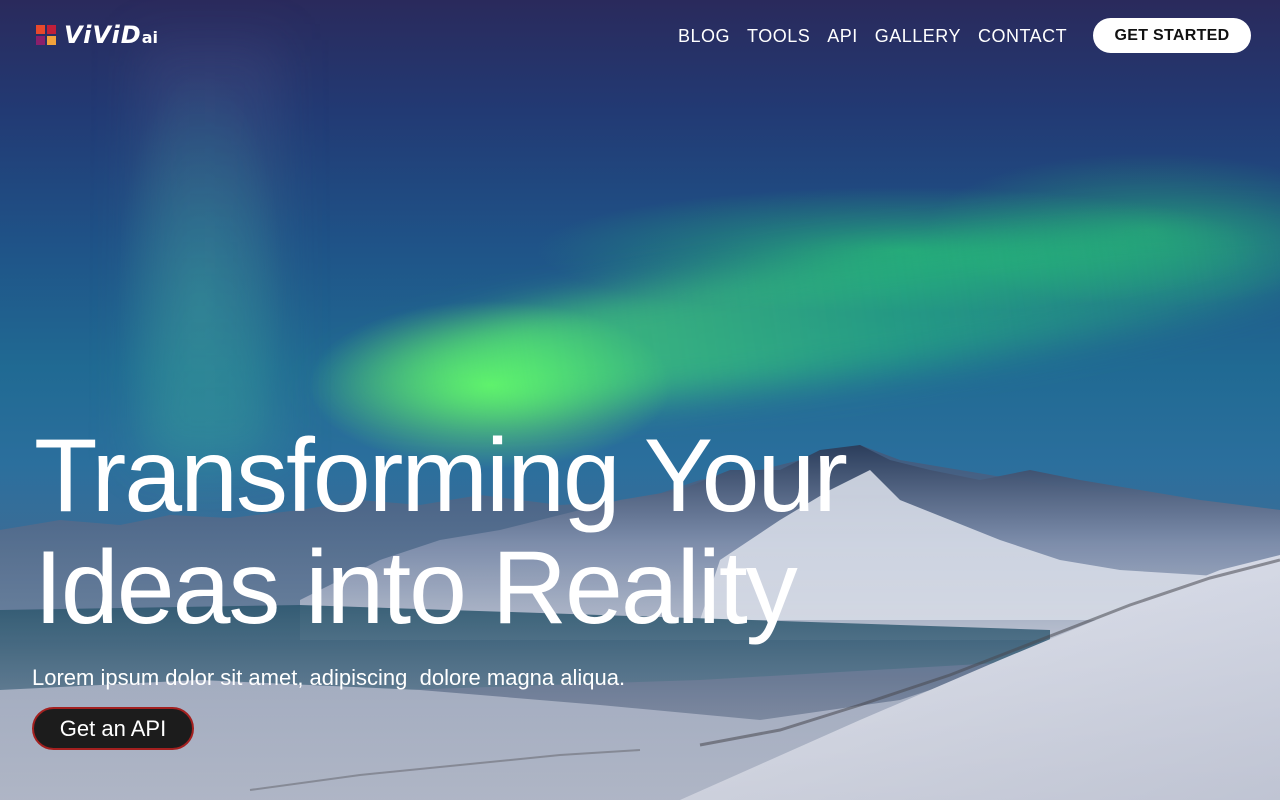 The height and width of the screenshot is (800, 1280). What do you see at coordinates (416, 588) in the screenshot?
I see `headline-line-2: Ideas into Reality` at bounding box center [416, 588].